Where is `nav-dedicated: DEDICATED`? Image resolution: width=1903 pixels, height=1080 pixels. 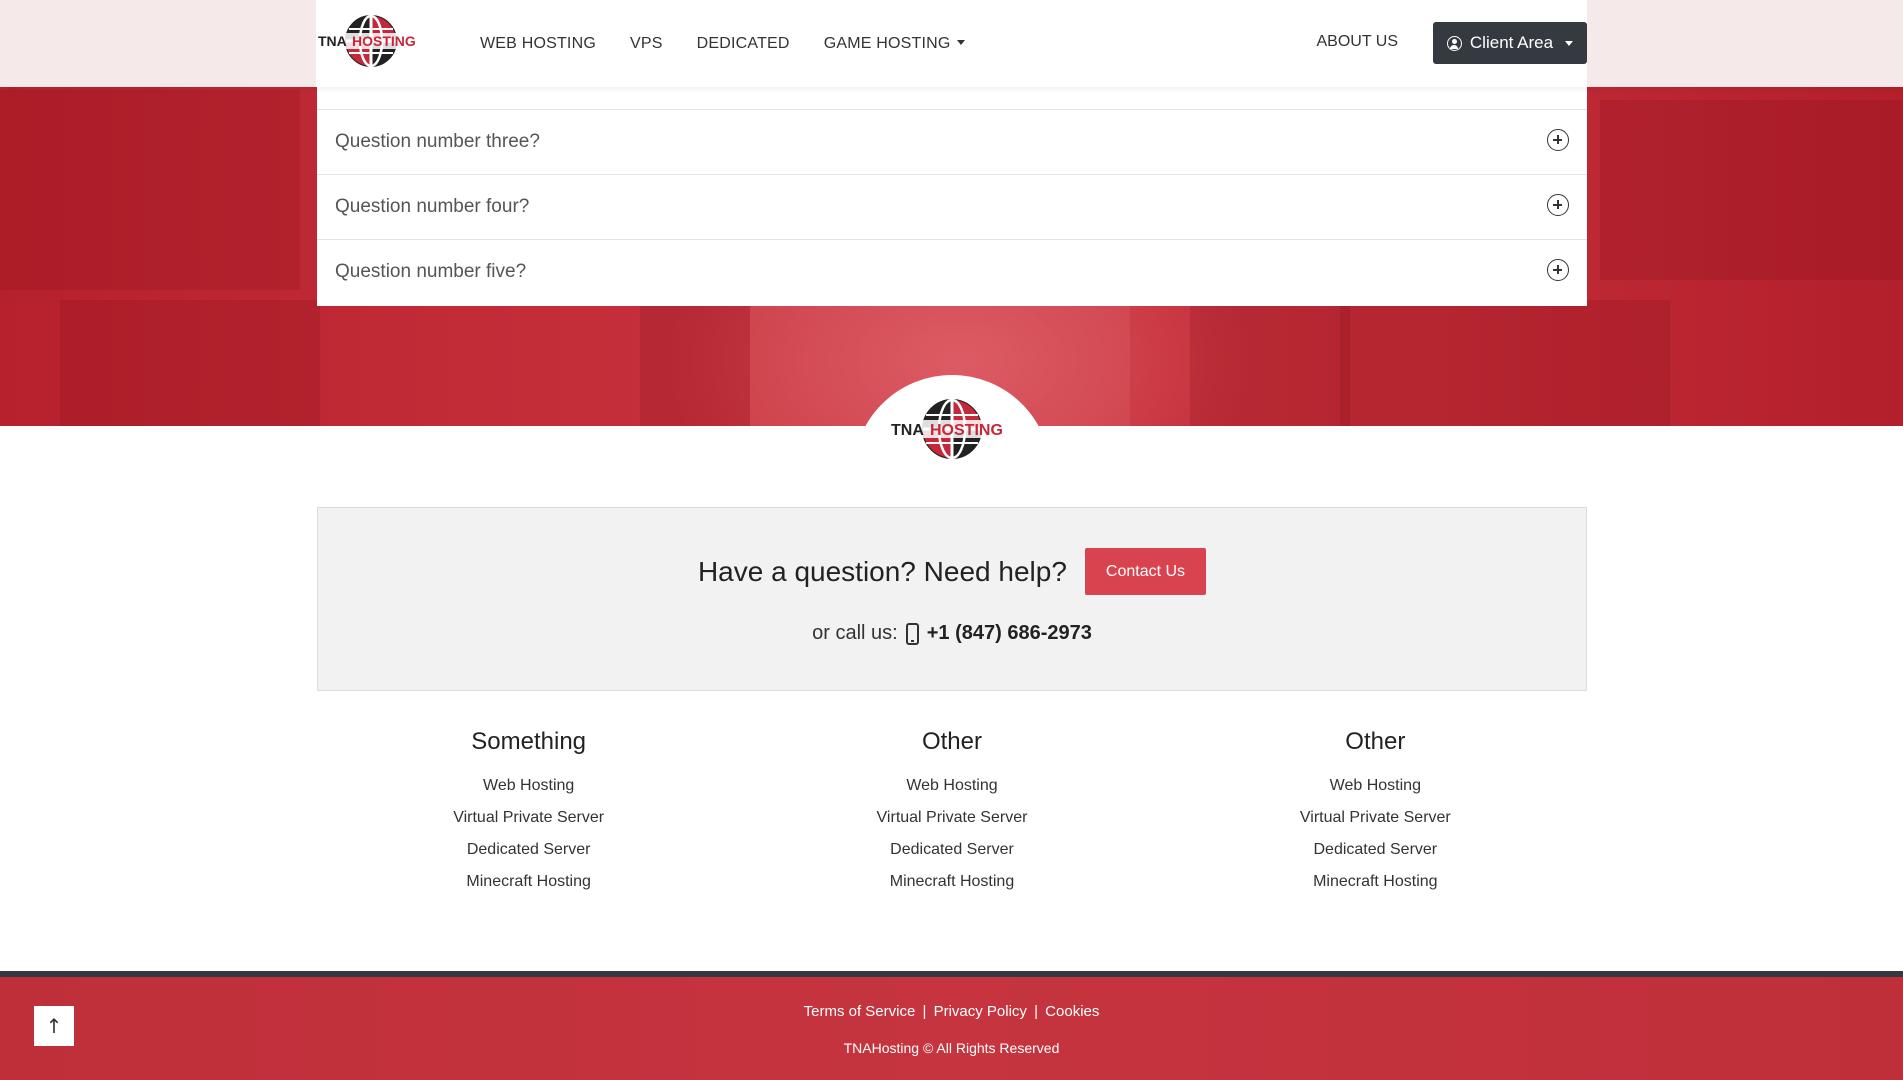
nav-dedicated: DEDICATED is located at coordinates (743, 44).